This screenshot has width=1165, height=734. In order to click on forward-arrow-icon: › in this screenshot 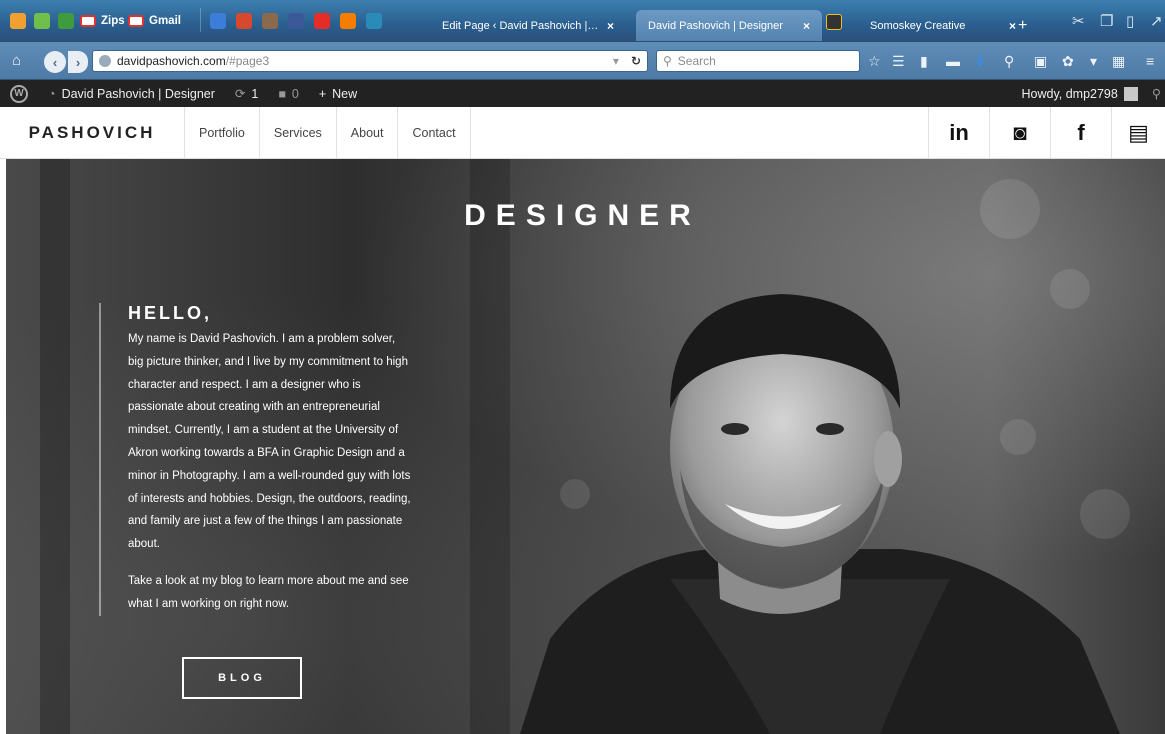, I will do `click(78, 62)`.